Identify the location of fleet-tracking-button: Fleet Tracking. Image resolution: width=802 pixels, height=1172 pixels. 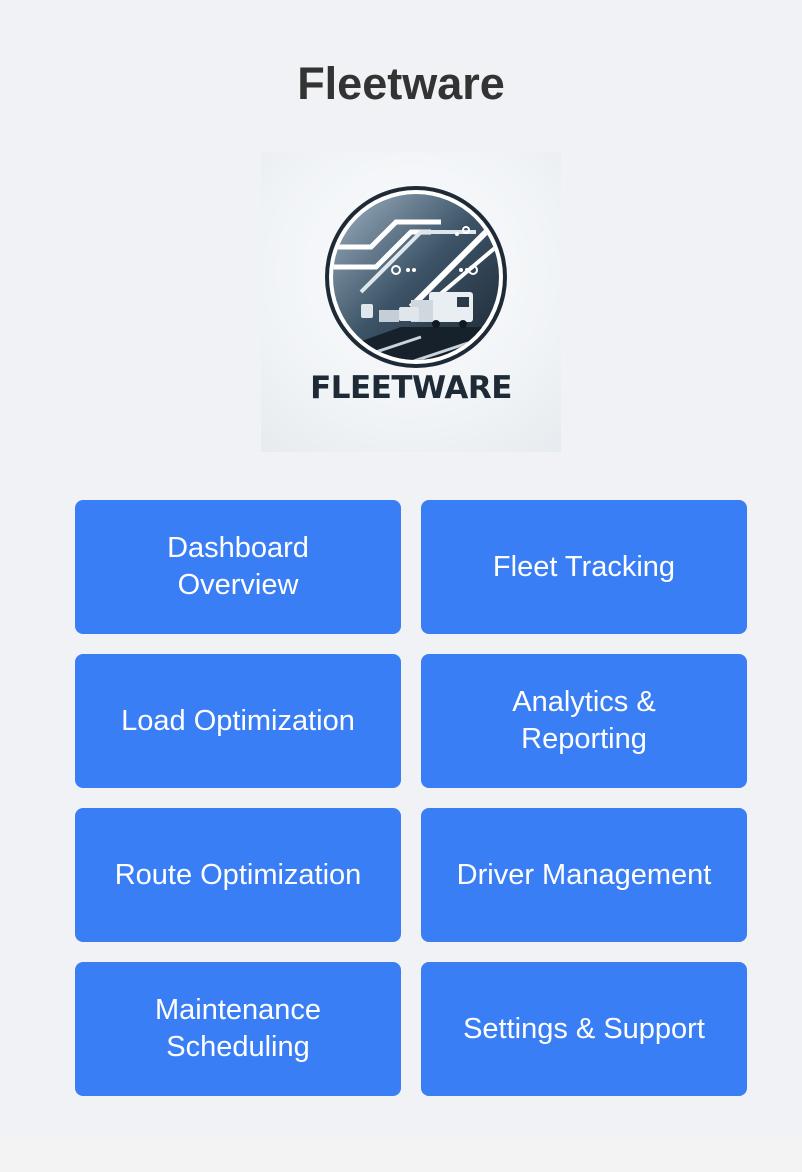
(584, 567).